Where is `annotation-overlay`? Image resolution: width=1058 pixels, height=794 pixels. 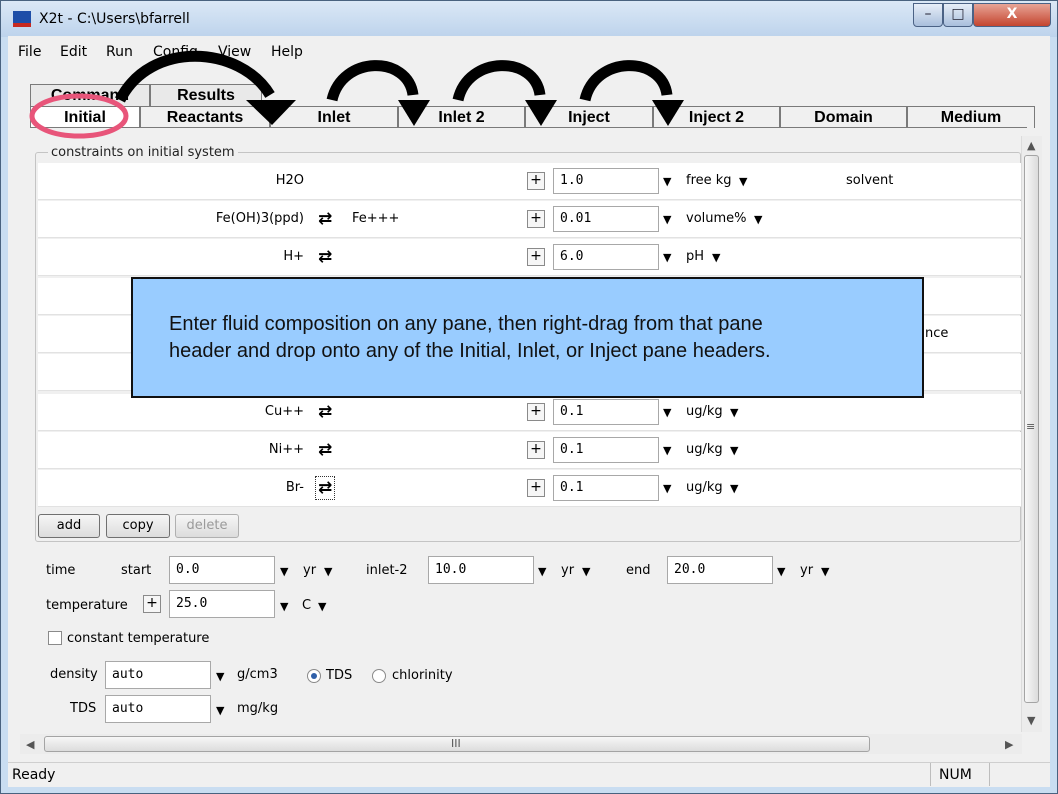
annotation-overlay is located at coordinates (356, 94).